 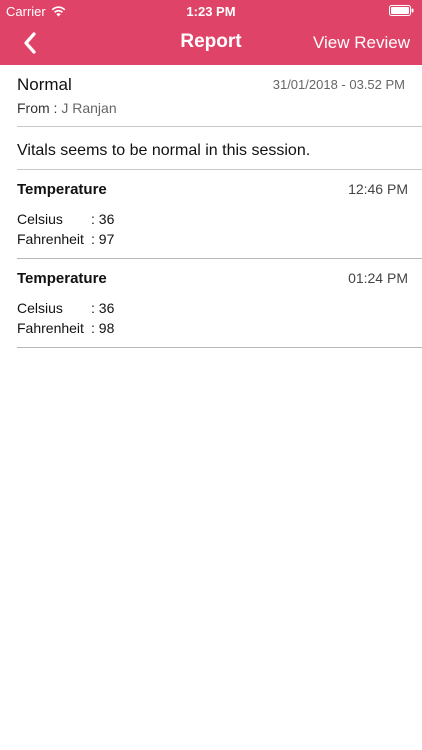 I want to click on reading-value: : 97, so click(x=103, y=239).